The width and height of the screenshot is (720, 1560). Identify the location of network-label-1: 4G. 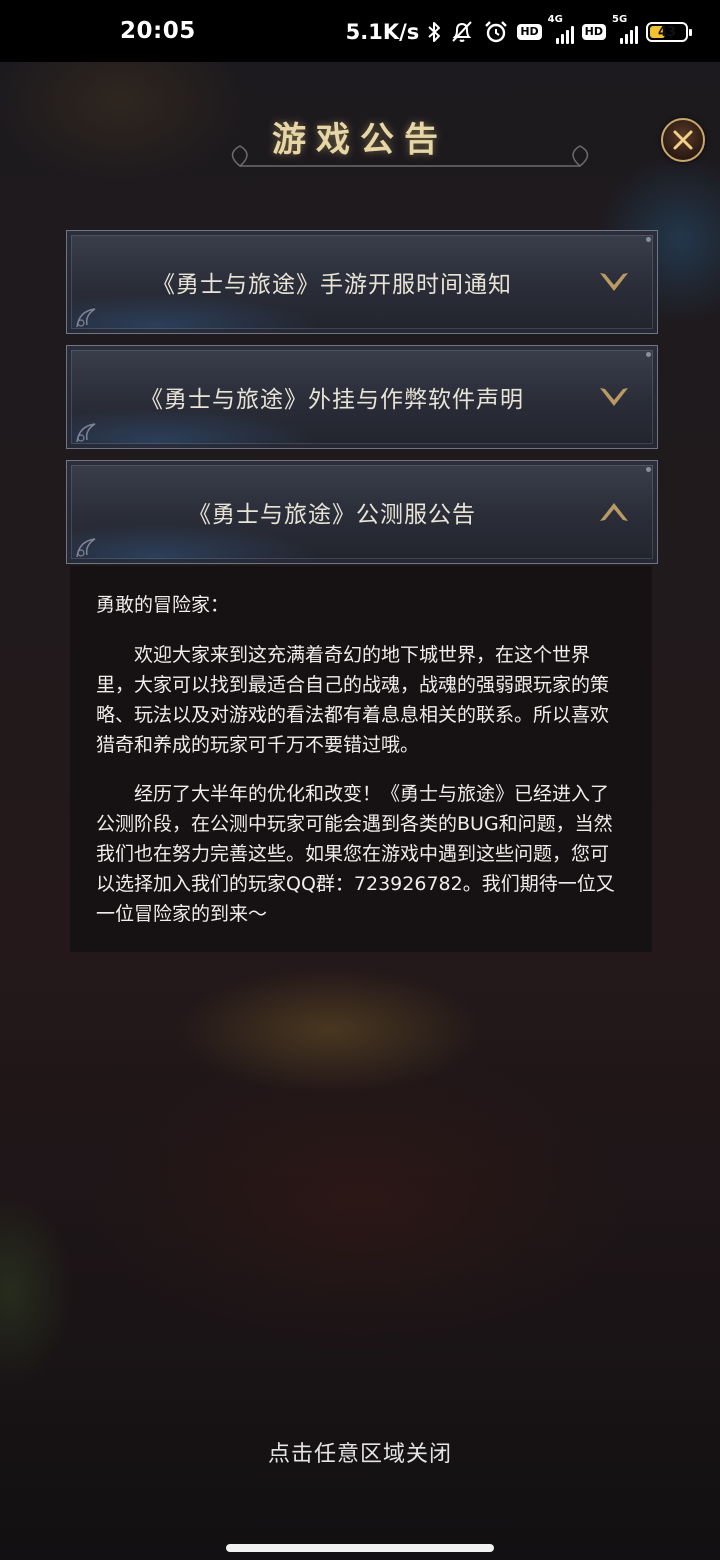
(555, 19).